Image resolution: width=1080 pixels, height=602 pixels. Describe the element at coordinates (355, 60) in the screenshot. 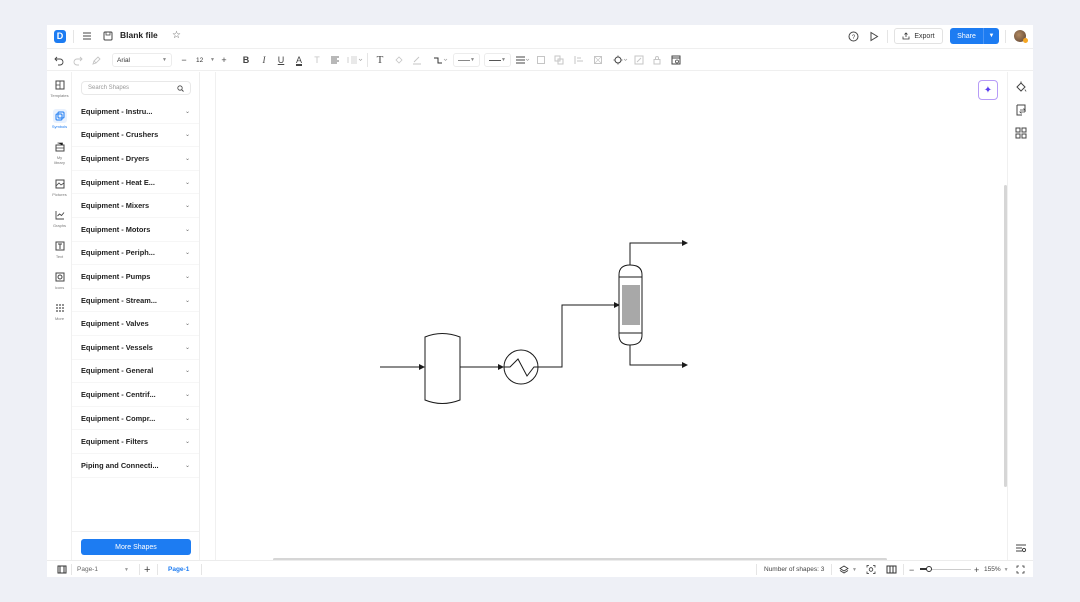

I see `line-spacing-icon` at that location.